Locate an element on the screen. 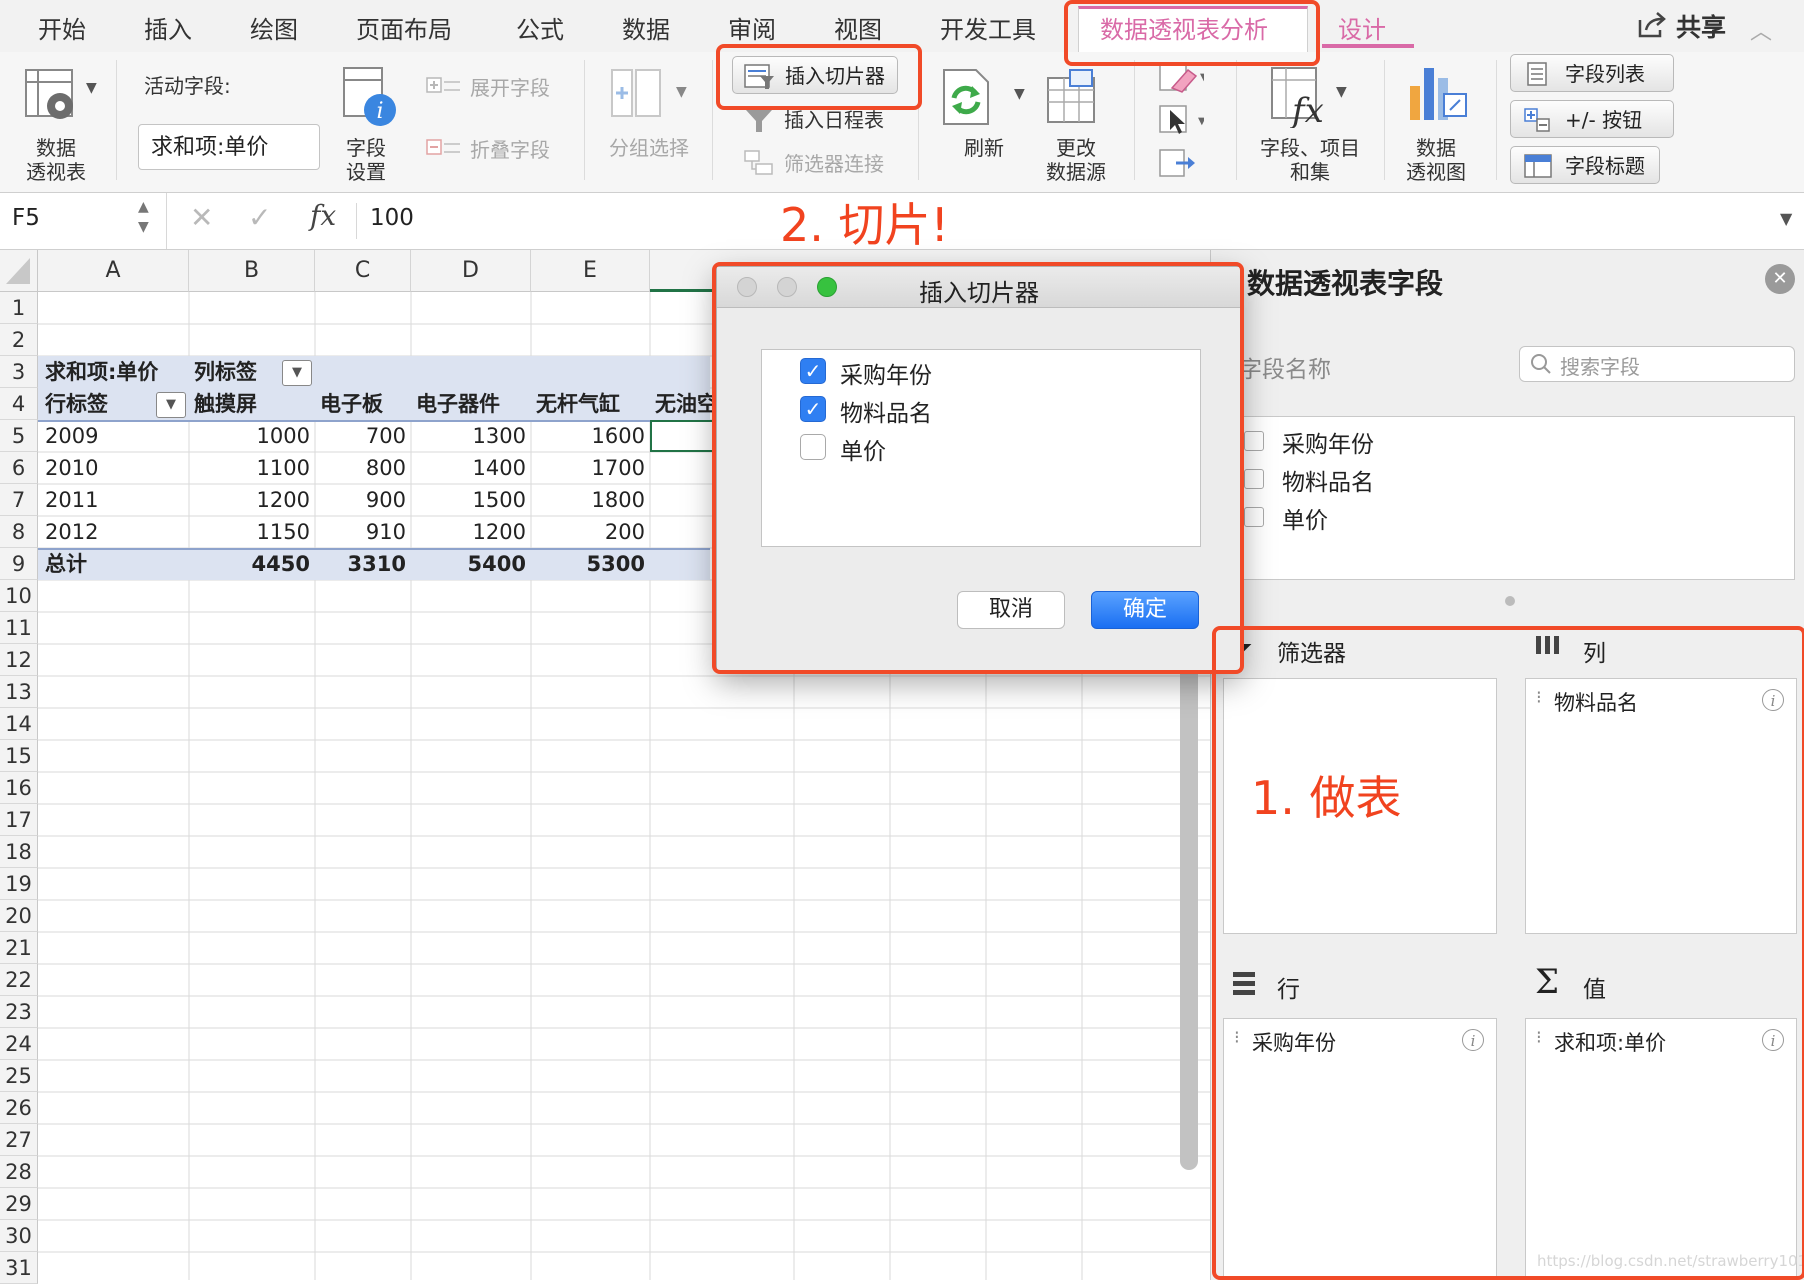 This screenshot has width=1804, height=1284. tab-page-layout: 页面布局 is located at coordinates (404, 27).